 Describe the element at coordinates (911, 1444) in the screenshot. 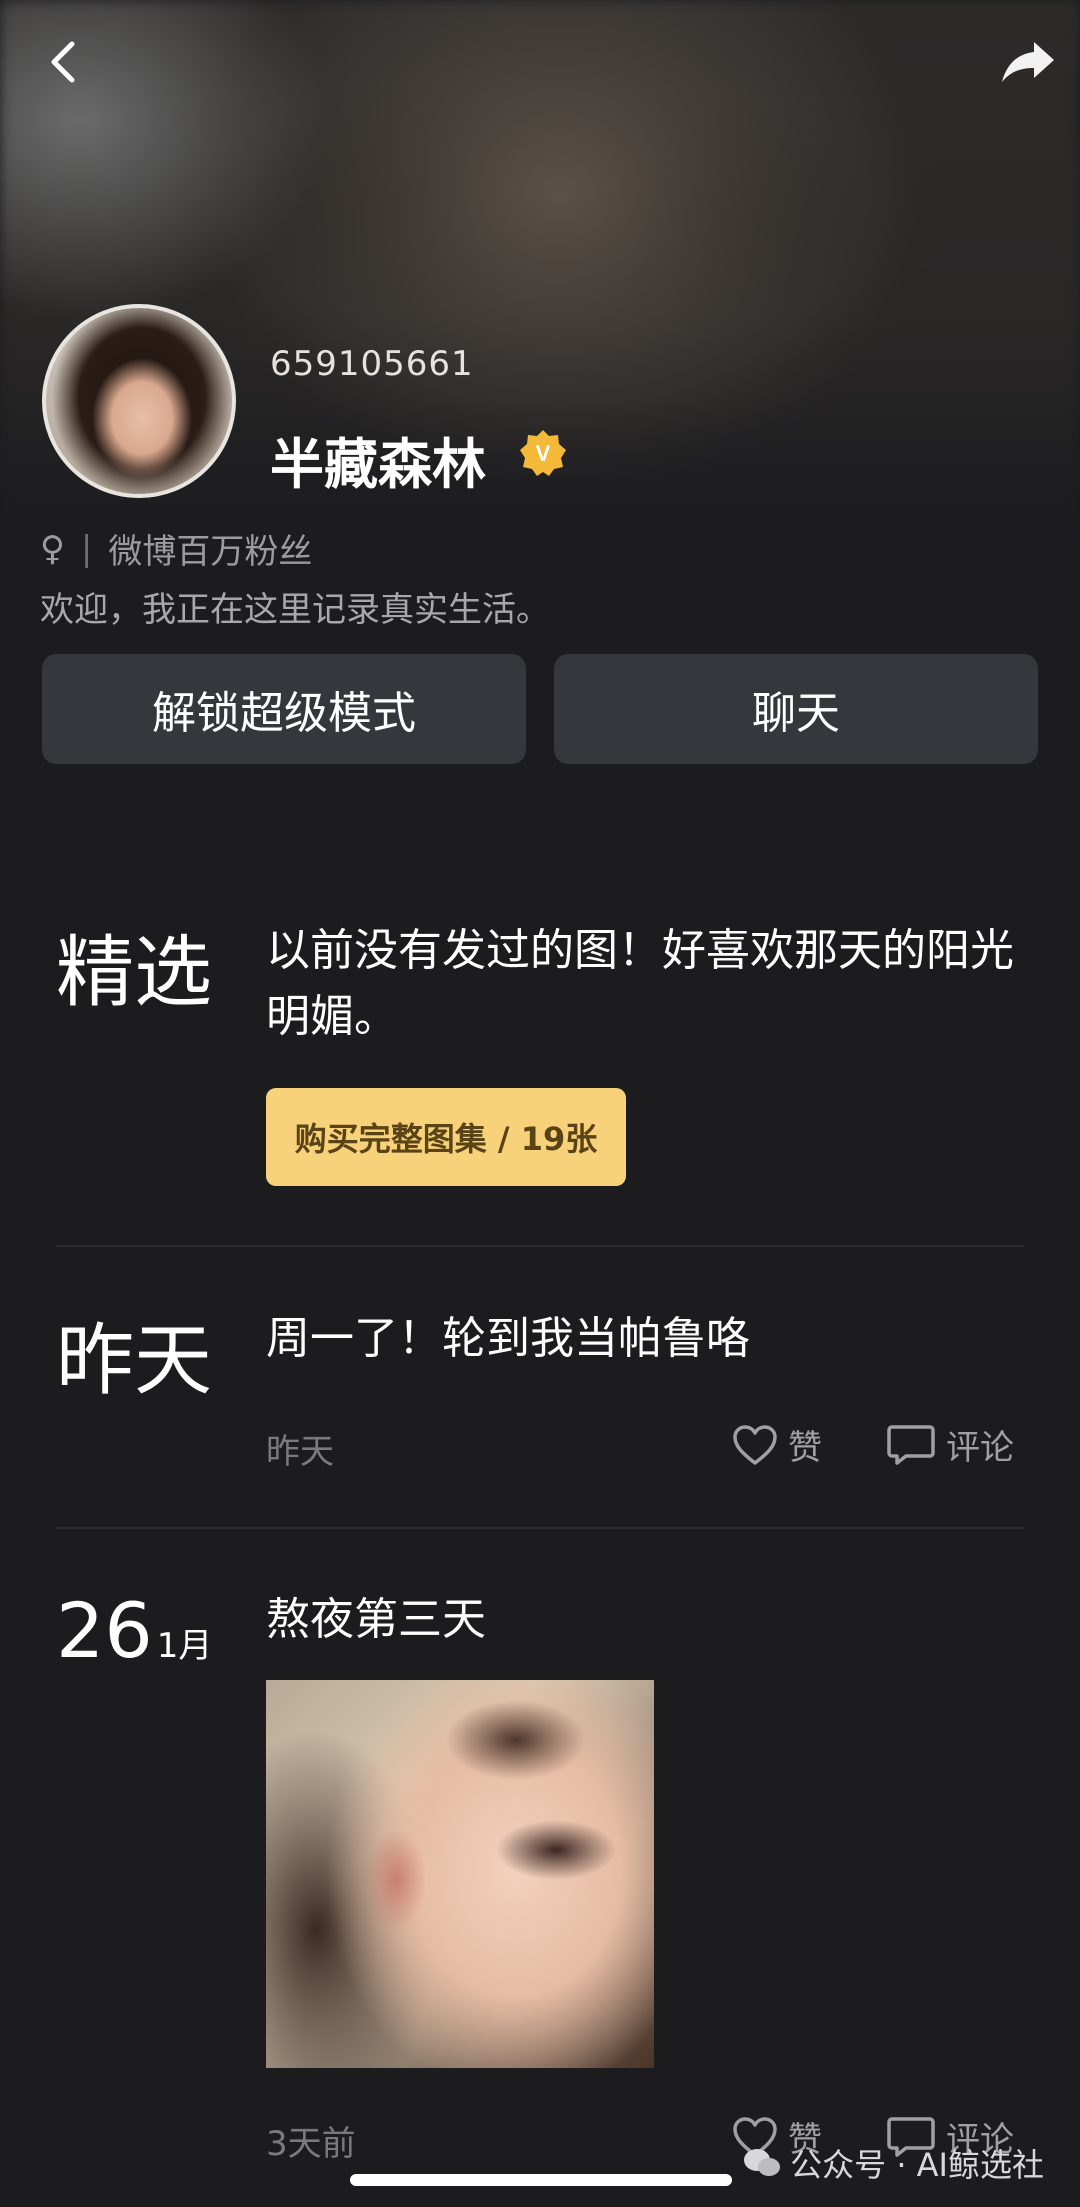

I see `comment-icon` at that location.